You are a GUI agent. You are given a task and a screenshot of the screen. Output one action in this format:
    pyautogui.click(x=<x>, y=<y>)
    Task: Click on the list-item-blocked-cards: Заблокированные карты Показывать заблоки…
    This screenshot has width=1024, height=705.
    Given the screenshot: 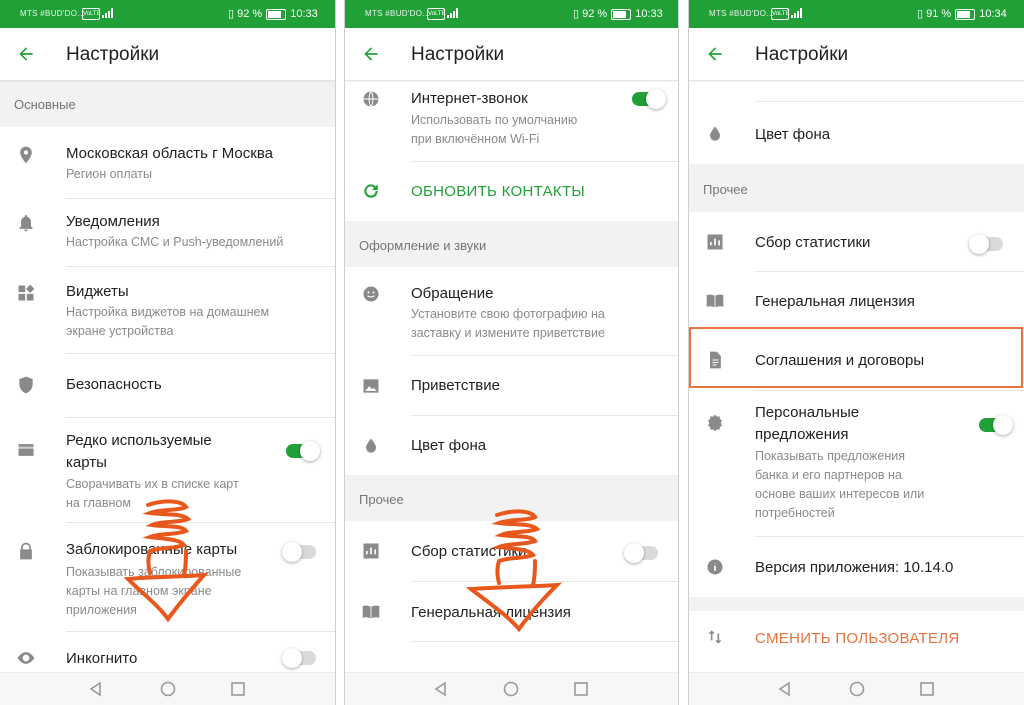 What is the action you would take?
    pyautogui.click(x=167, y=575)
    